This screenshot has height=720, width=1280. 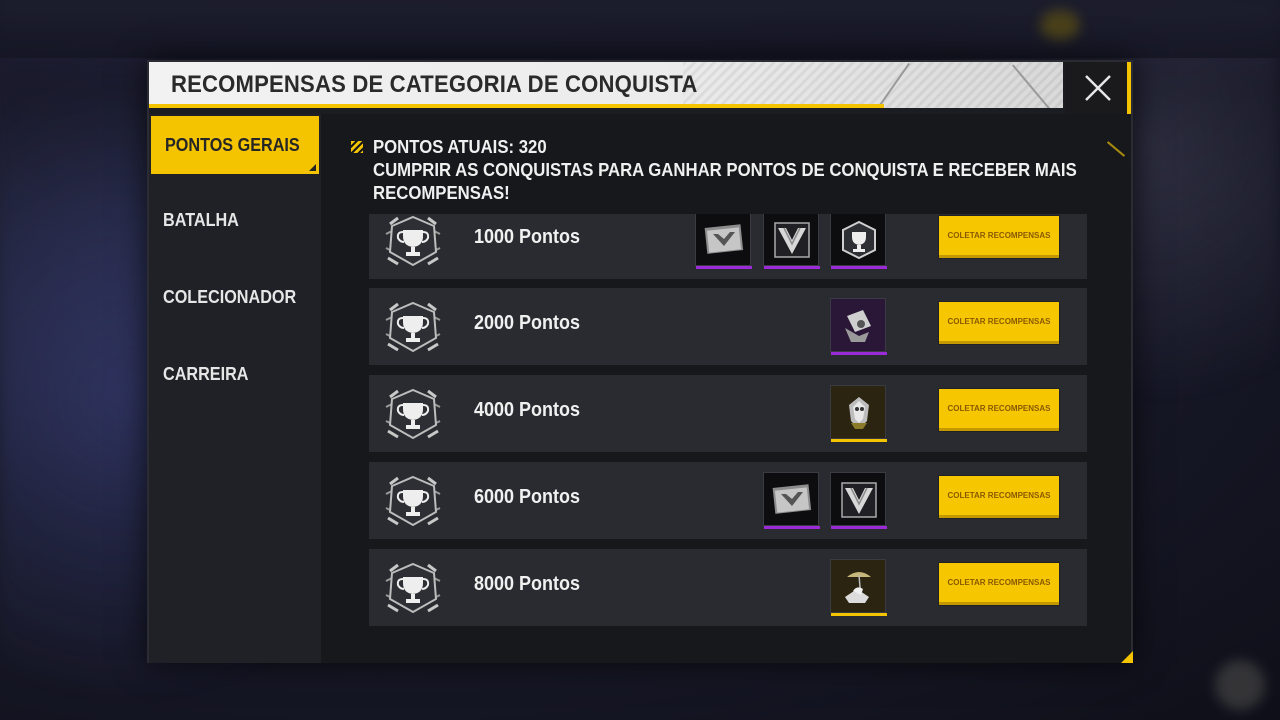 What do you see at coordinates (235, 145) in the screenshot?
I see `tab-pontos-gerais: PONTOS GERAIS` at bounding box center [235, 145].